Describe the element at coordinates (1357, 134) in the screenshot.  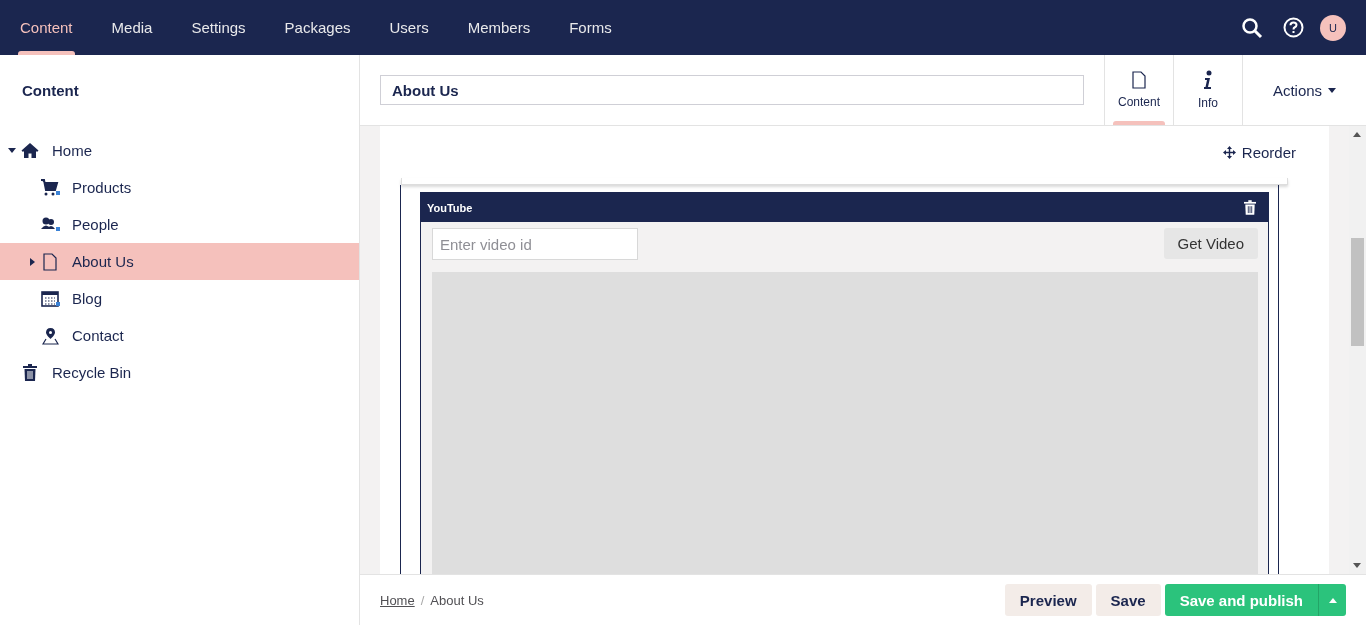
I see `scroll-up-icon` at that location.